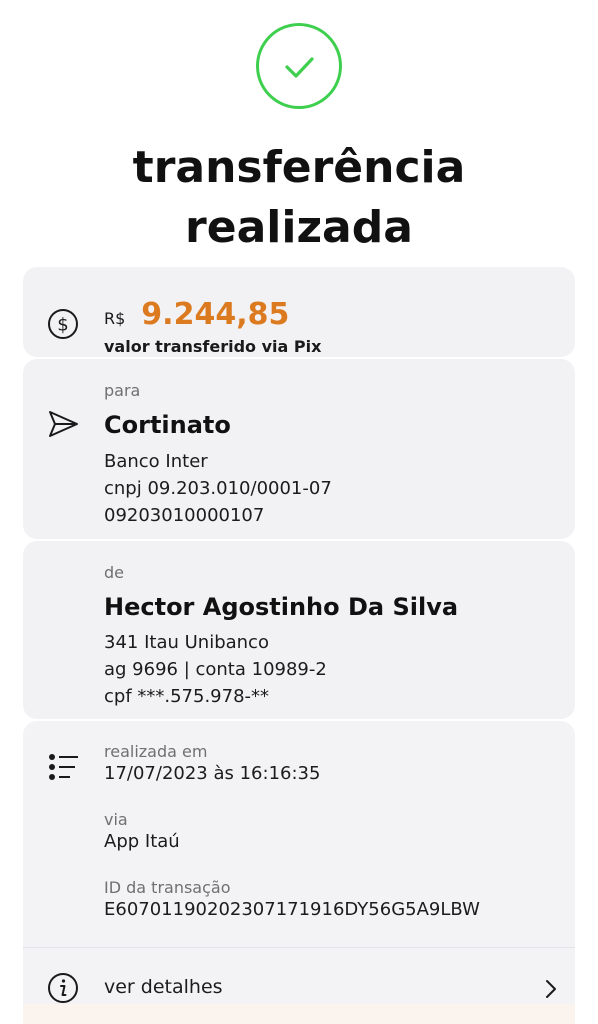 This screenshot has height=1024, width=598. I want to click on recipient-name: Cortinato, so click(167, 425).